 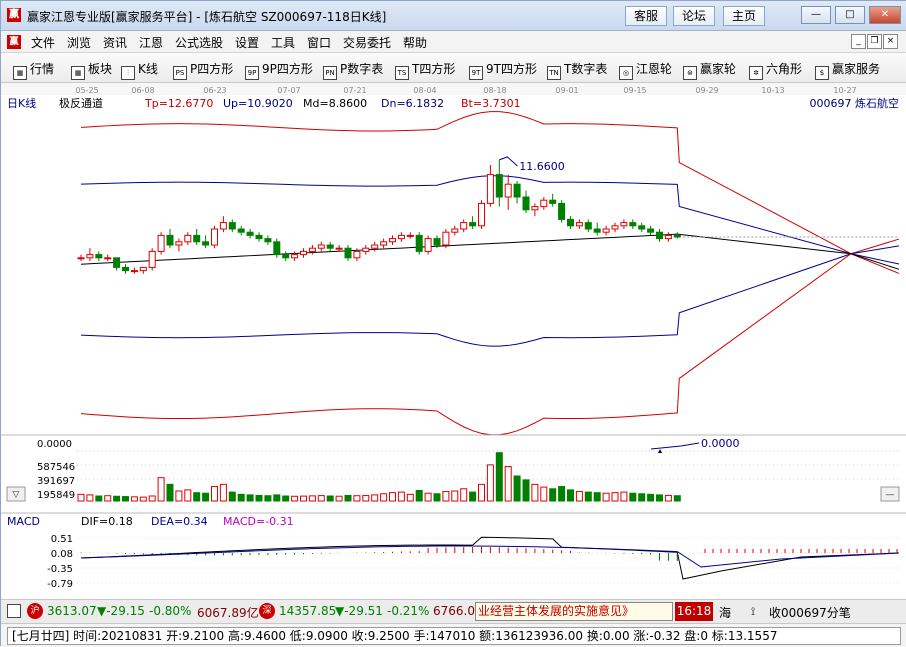 I want to click on menu-tools: 工具, so click(x=283, y=42).